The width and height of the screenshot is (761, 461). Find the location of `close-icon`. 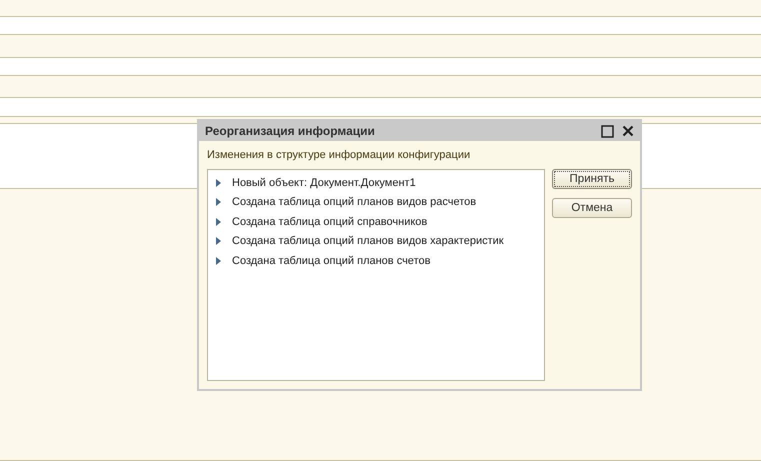

close-icon is located at coordinates (628, 131).